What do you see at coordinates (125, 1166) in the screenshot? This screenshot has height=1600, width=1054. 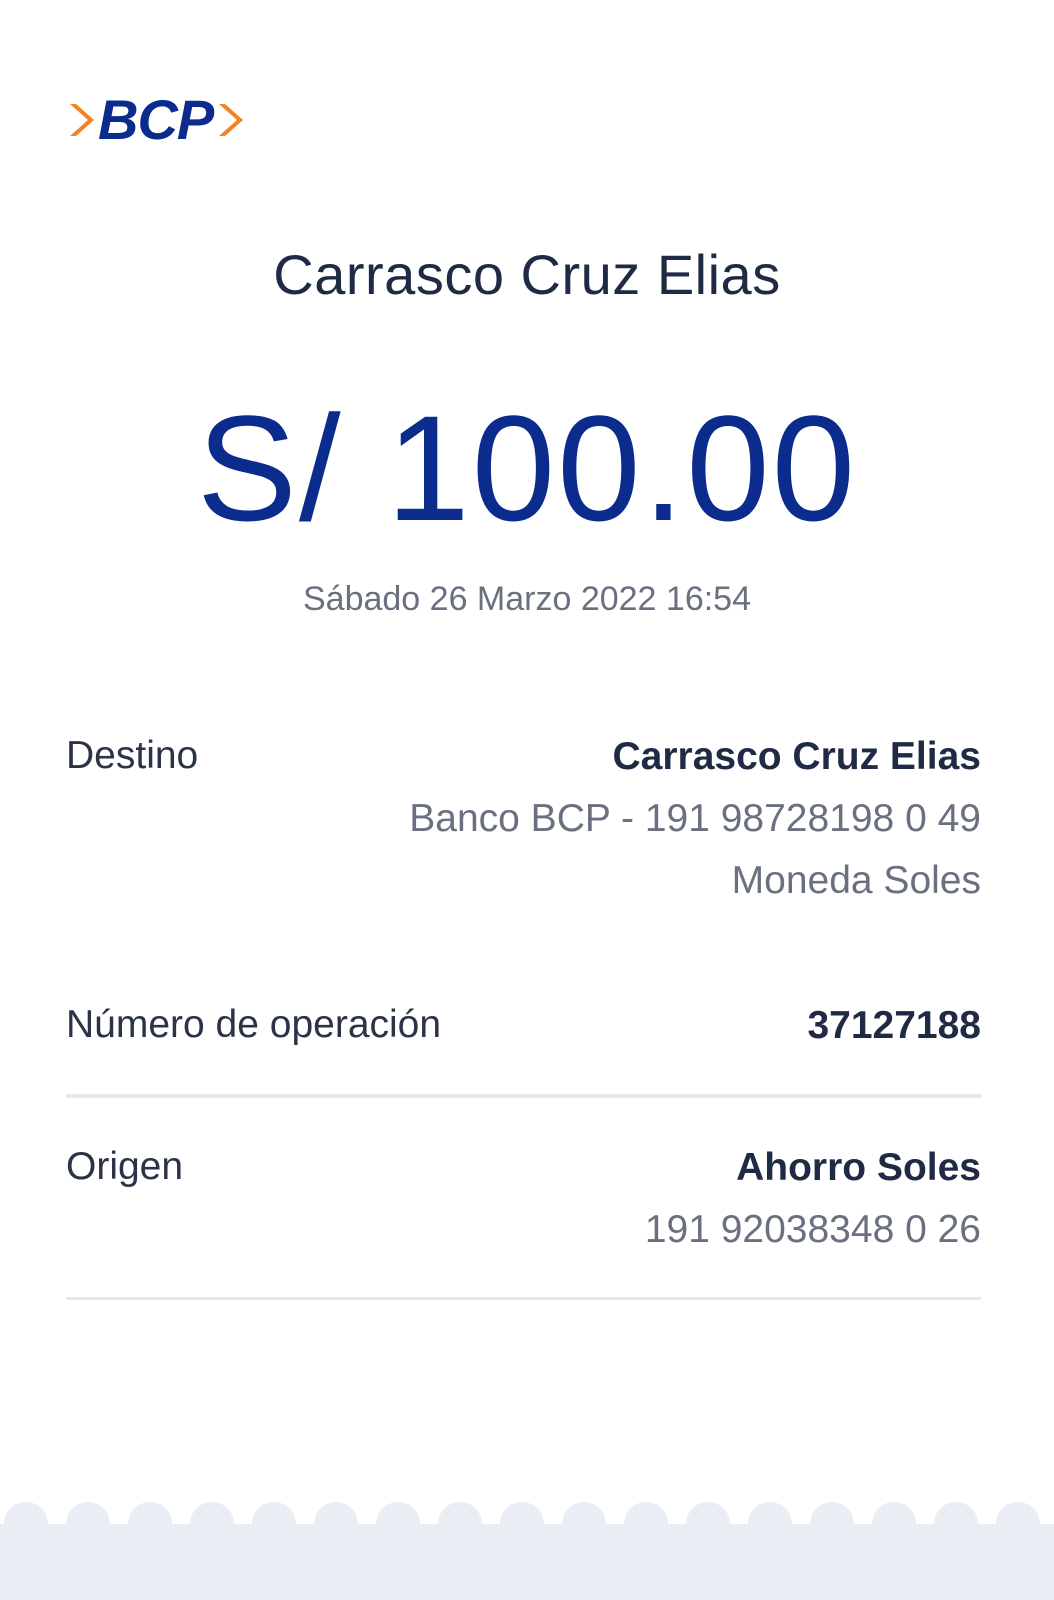 I see `origen-label: Origen` at bounding box center [125, 1166].